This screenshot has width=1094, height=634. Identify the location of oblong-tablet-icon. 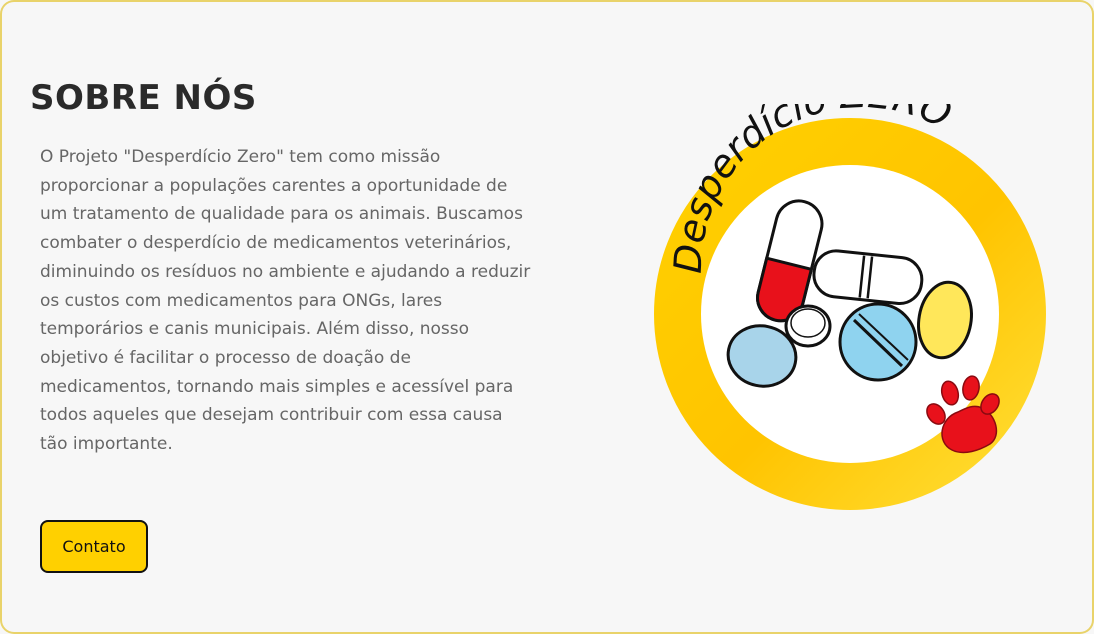
(868, 277).